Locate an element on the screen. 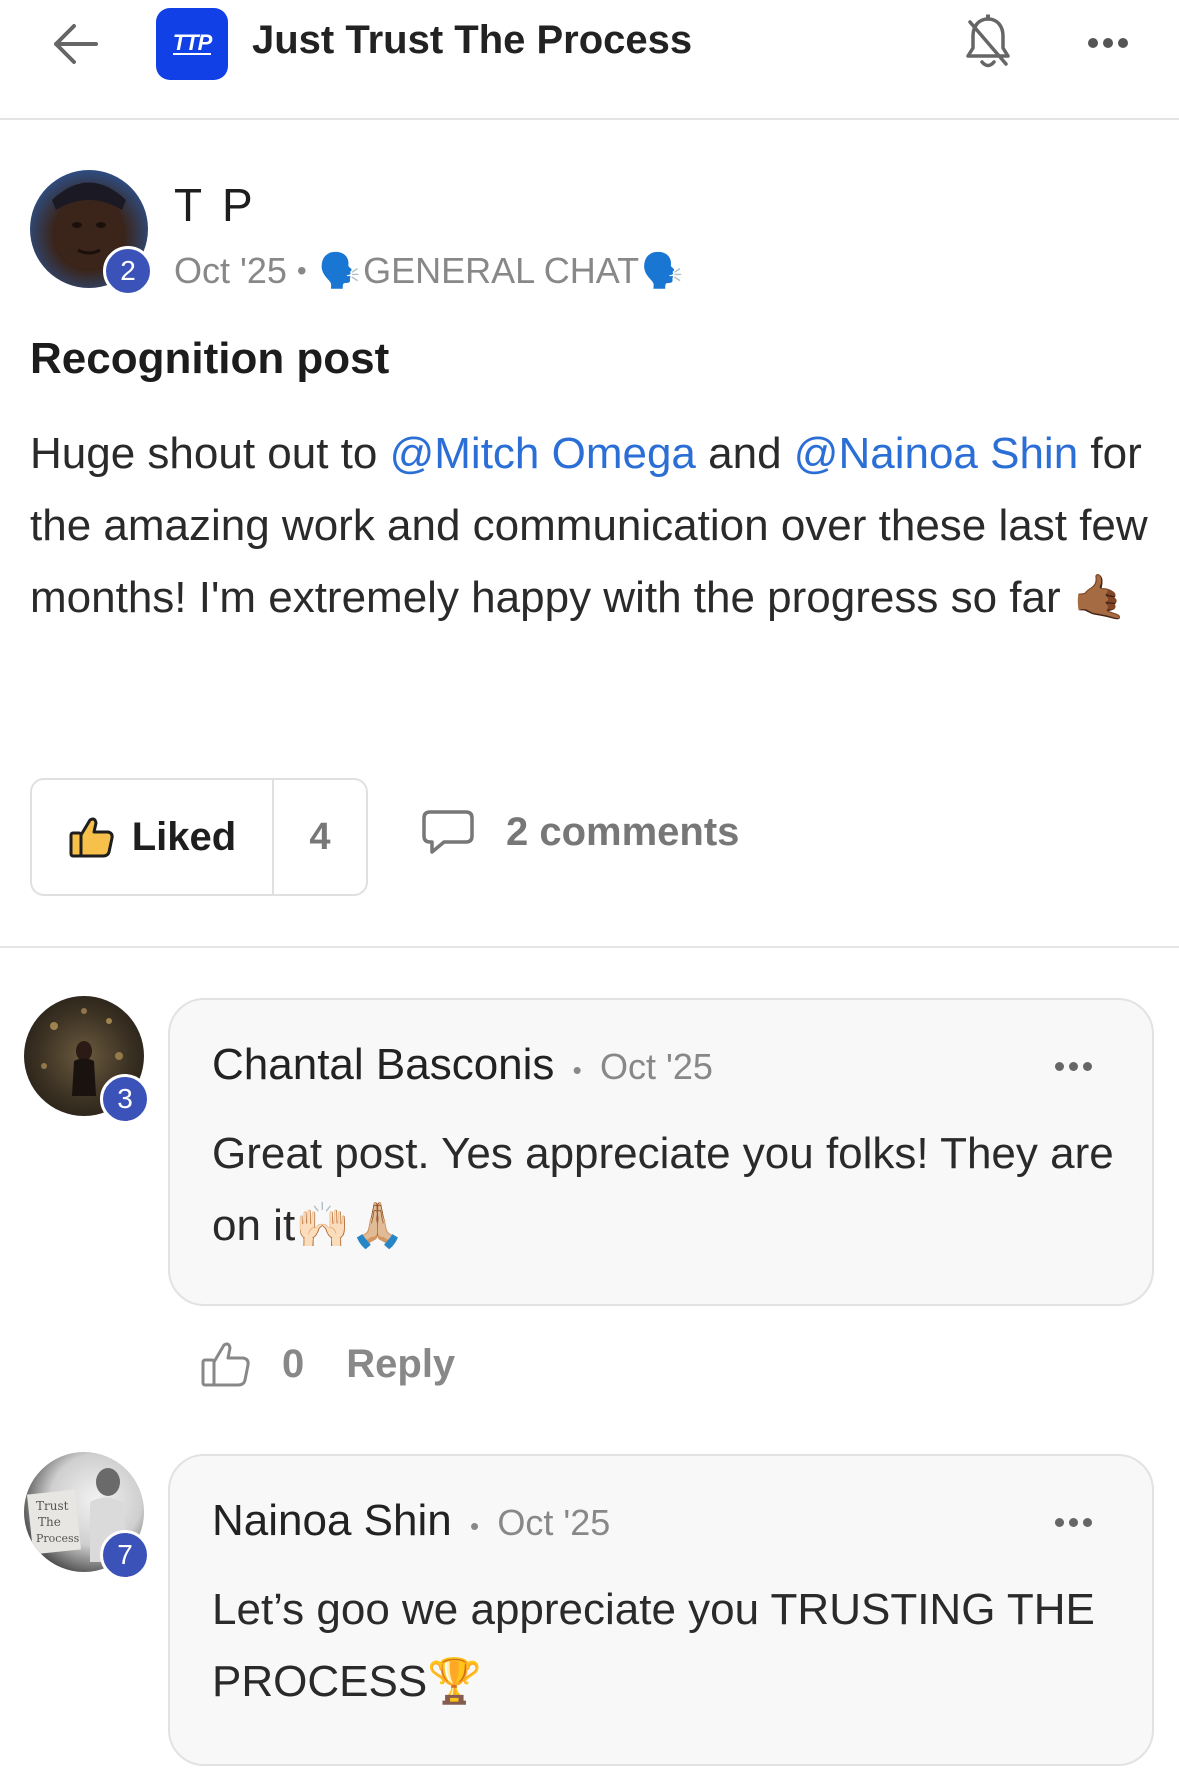  arrow-left-icon is located at coordinates (76, 44).